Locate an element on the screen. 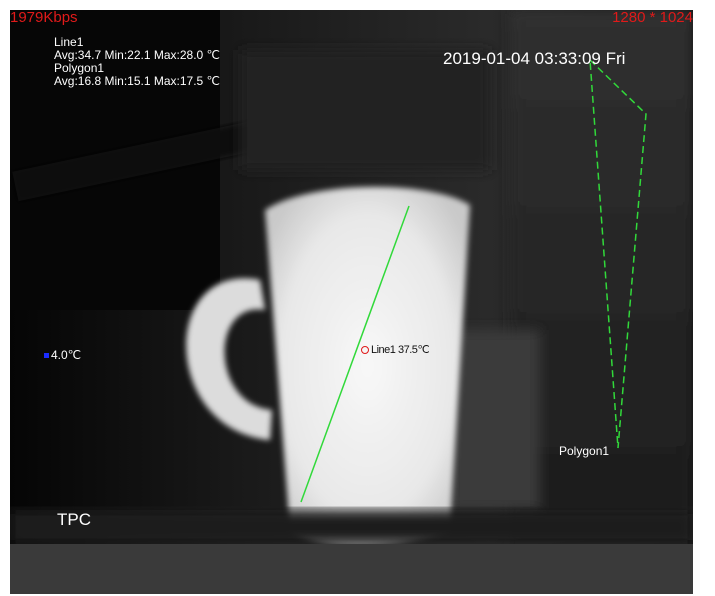 Image resolution: width=715 pixels, height=596 pixels. cold-spot-temp: 4.0℃ is located at coordinates (66, 355).